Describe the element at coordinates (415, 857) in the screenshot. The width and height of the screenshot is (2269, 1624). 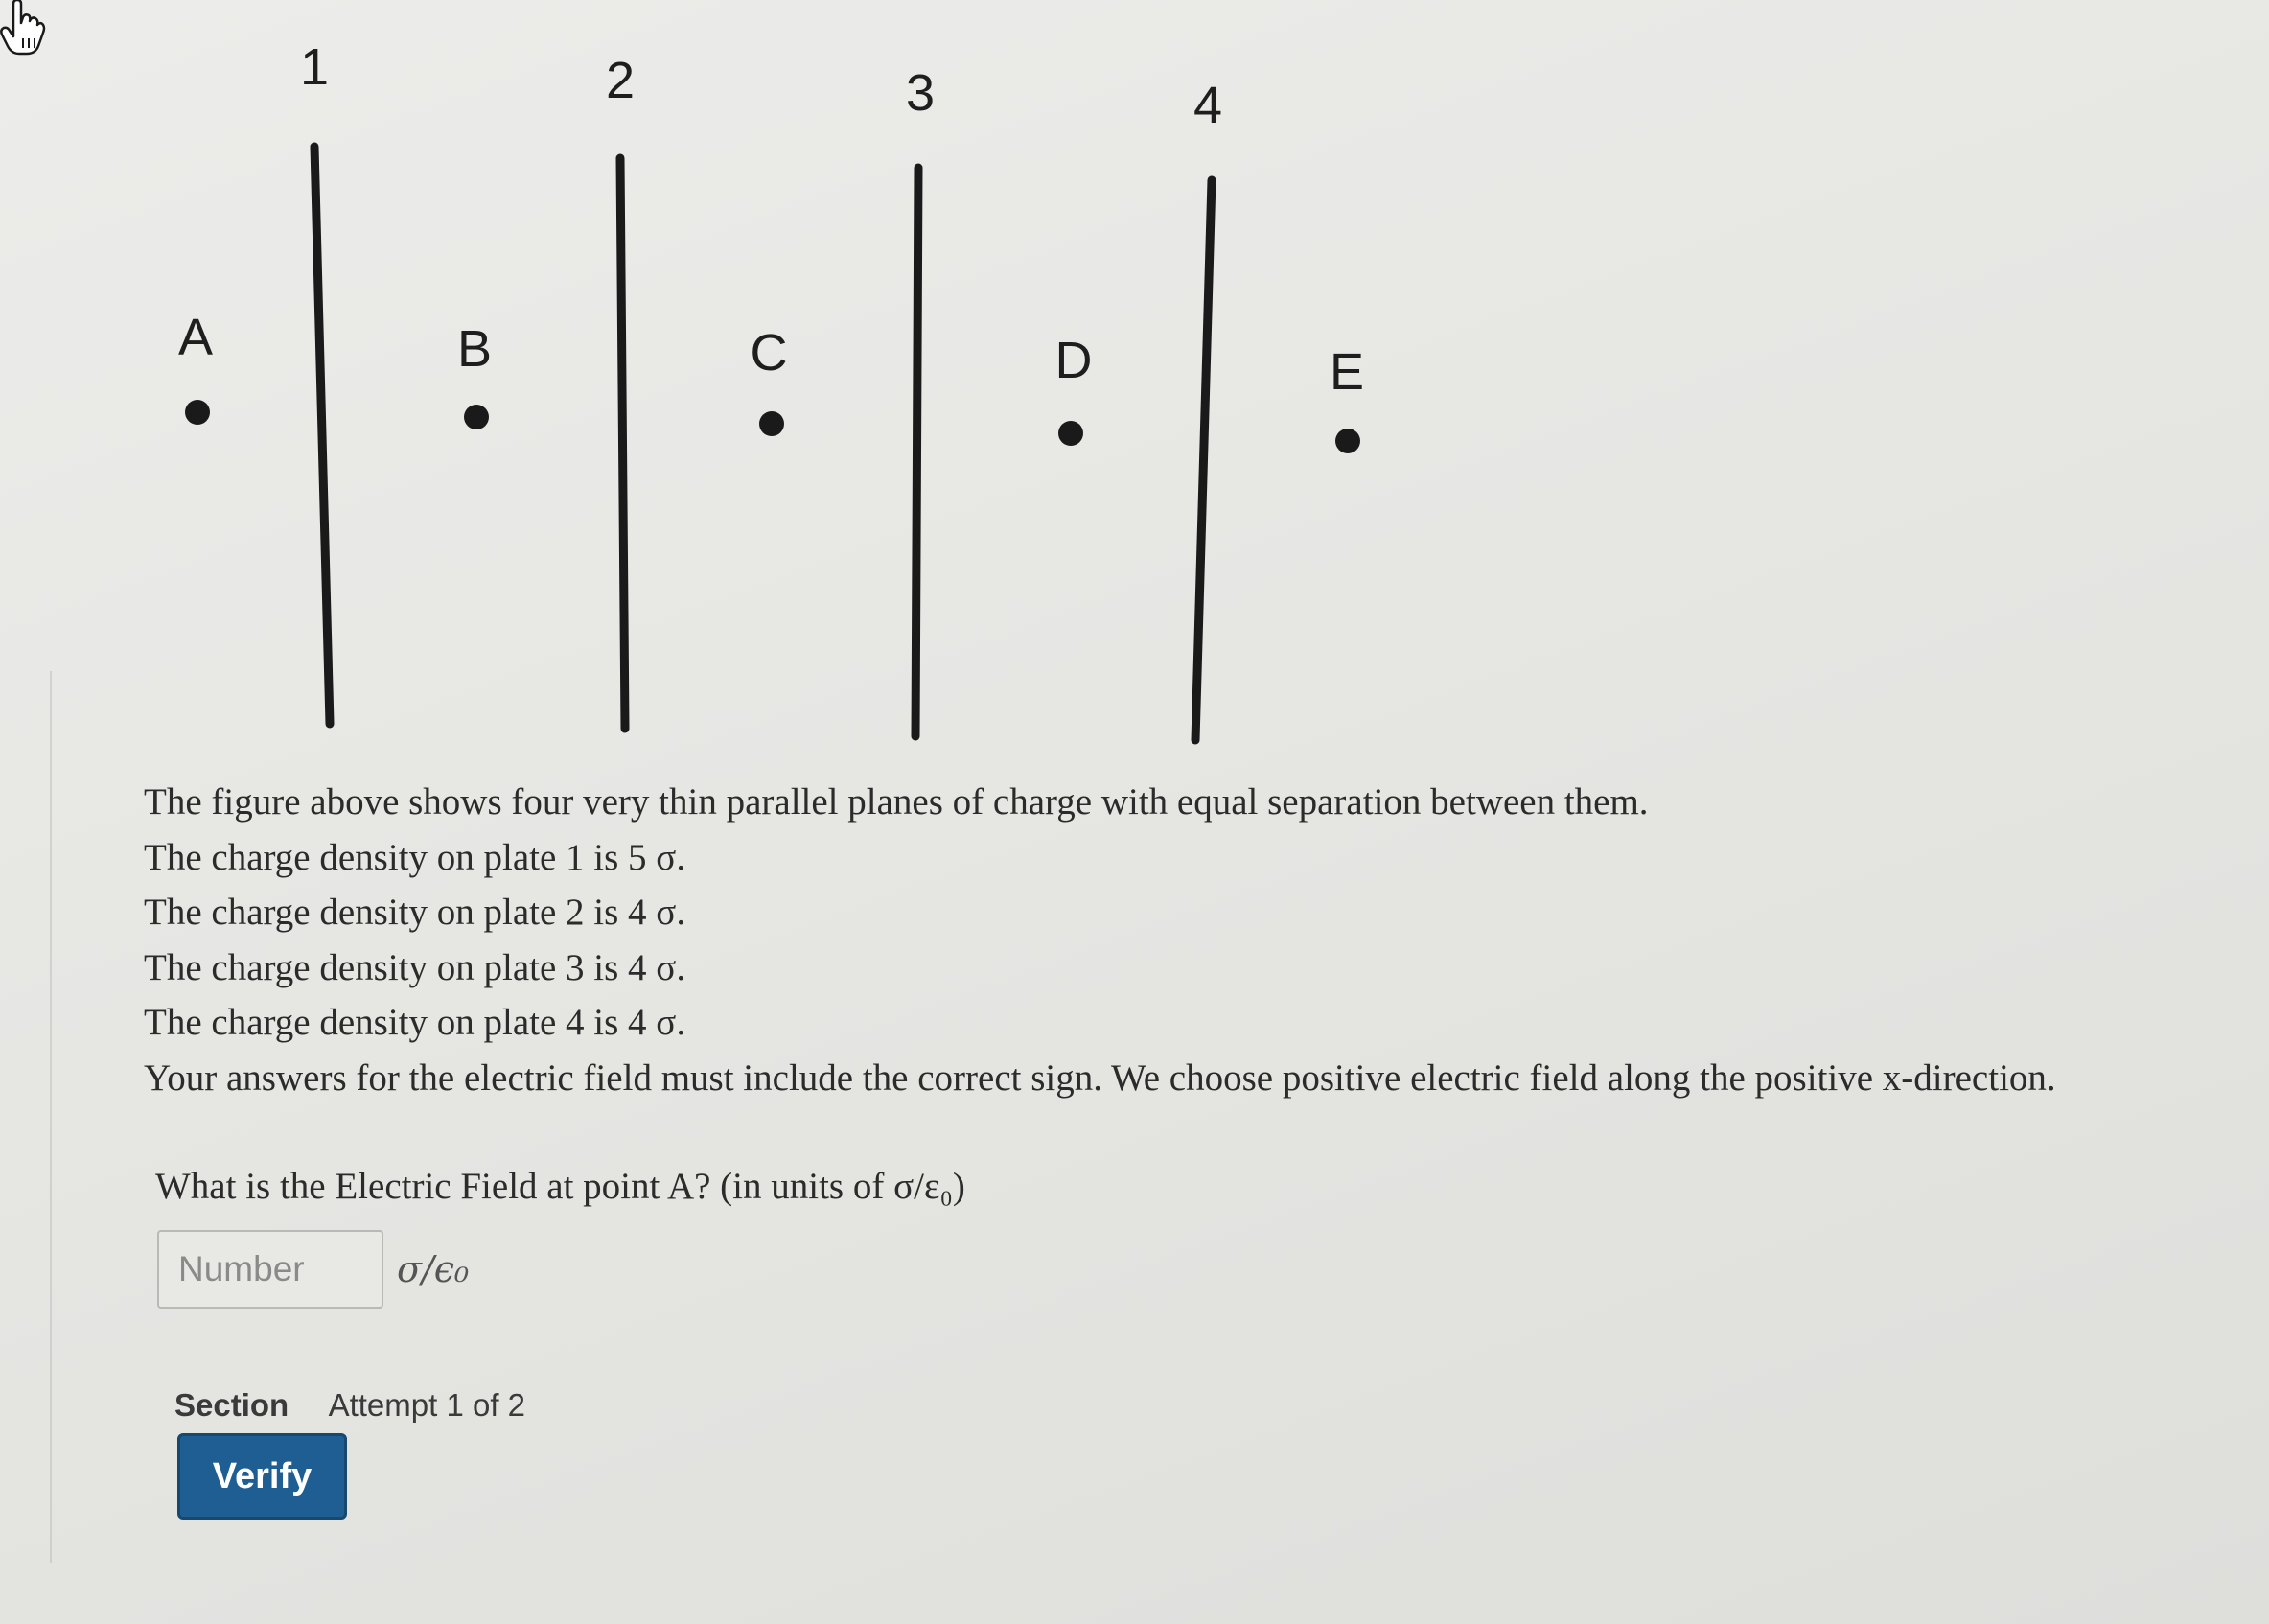
I see `problem-line: The charge density on plate 1 is 5 σ.` at that location.